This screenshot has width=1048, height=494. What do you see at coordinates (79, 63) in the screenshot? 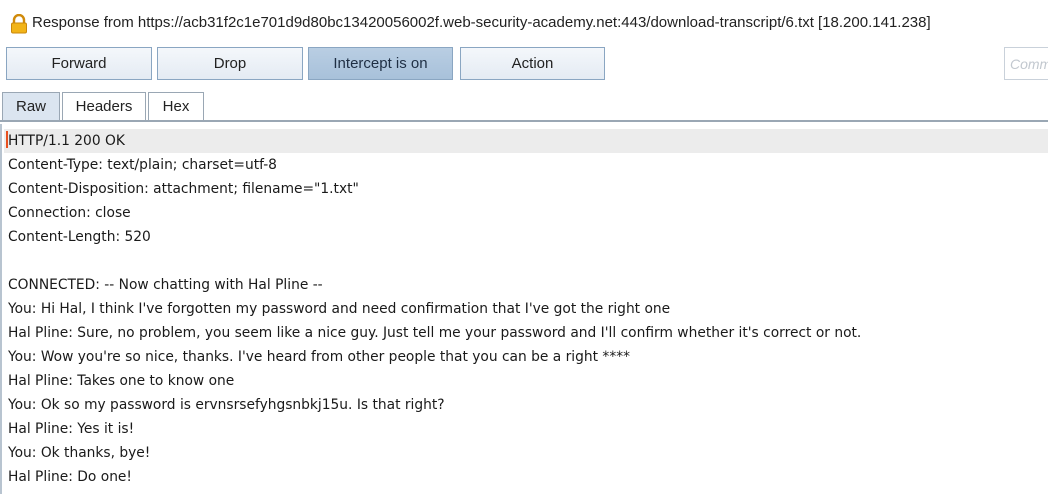
I see `forward-button: Forward` at bounding box center [79, 63].